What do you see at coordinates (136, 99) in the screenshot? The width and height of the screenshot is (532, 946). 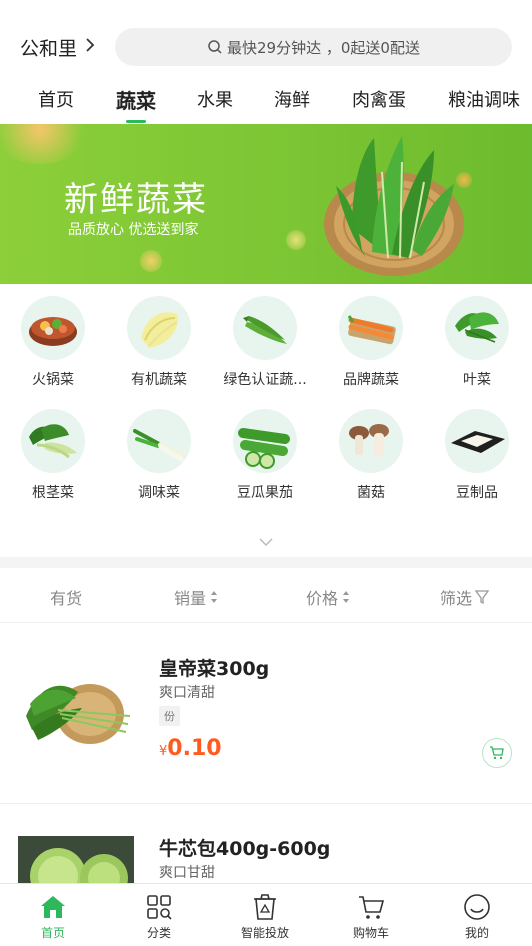 I see `tab-vegetables: 蔬菜` at bounding box center [136, 99].